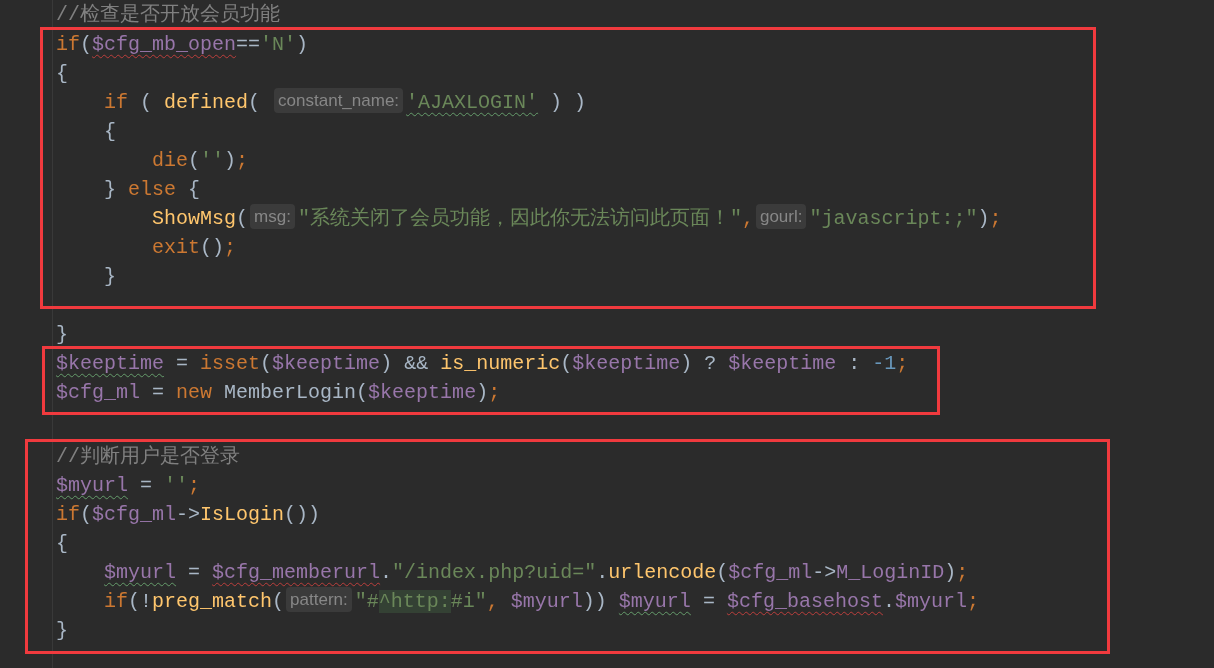 The image size is (1214, 668). What do you see at coordinates (339, 101) in the screenshot?
I see `parameter-hint: constant_name:` at bounding box center [339, 101].